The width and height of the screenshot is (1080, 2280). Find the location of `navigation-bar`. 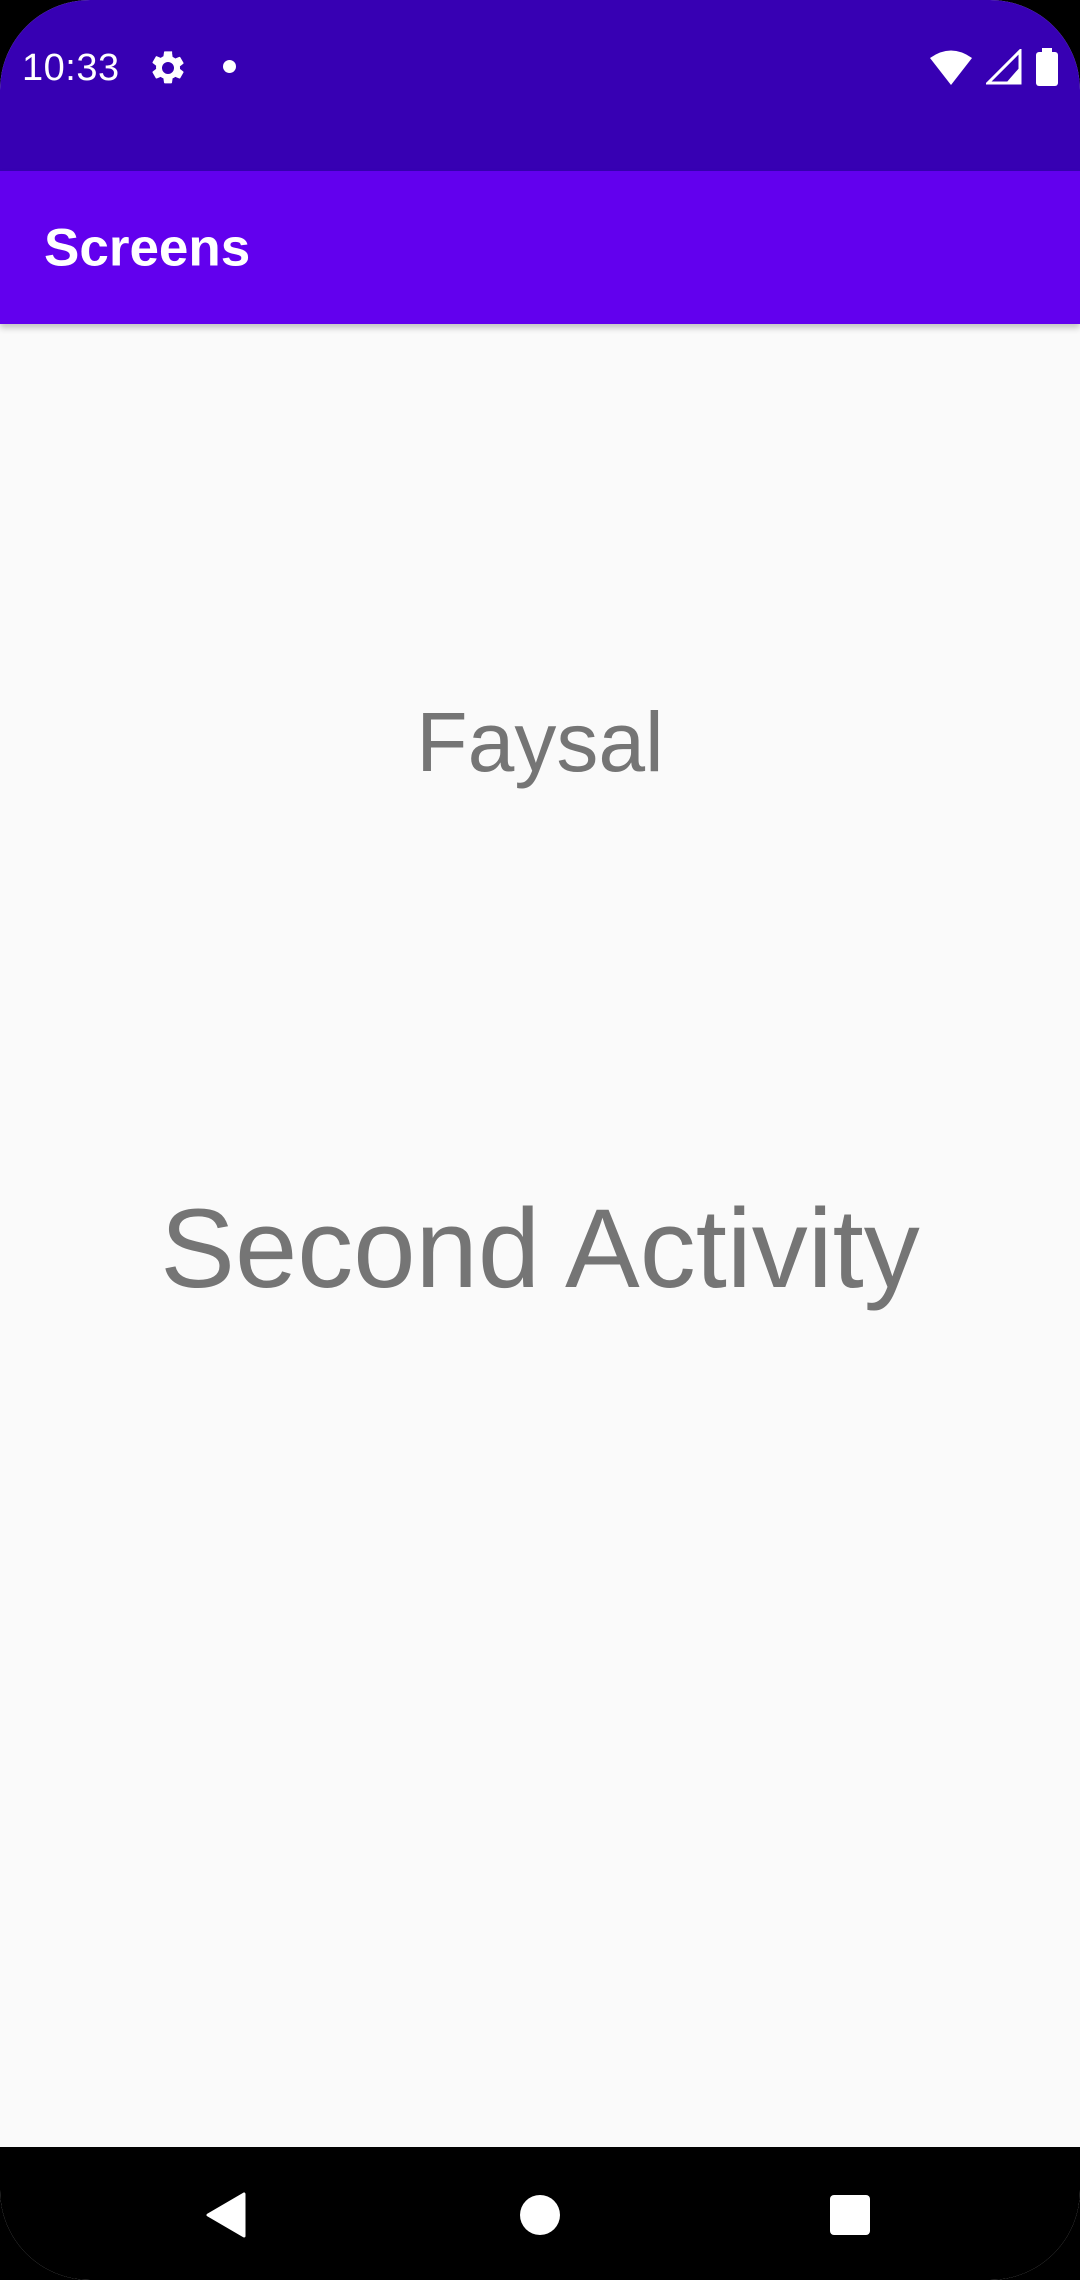

navigation-bar is located at coordinates (540, 2213).